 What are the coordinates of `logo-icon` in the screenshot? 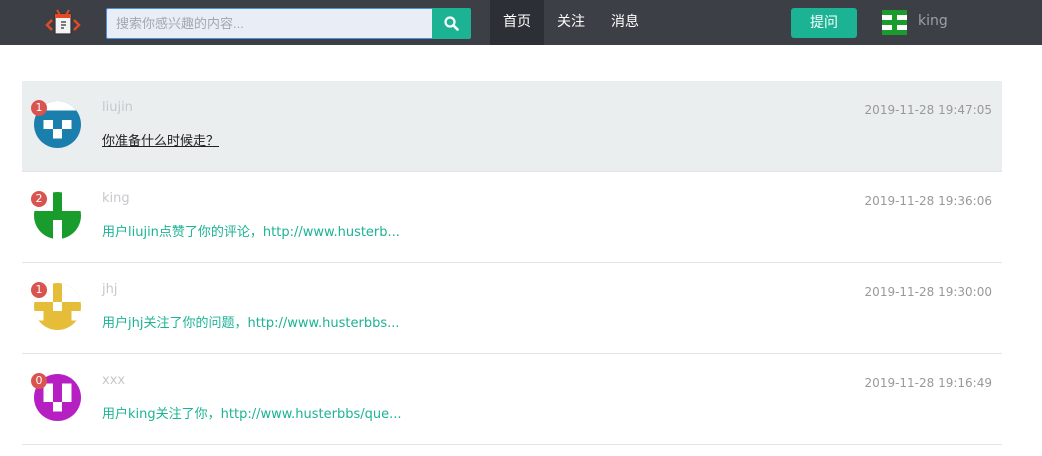 It's located at (63, 23).